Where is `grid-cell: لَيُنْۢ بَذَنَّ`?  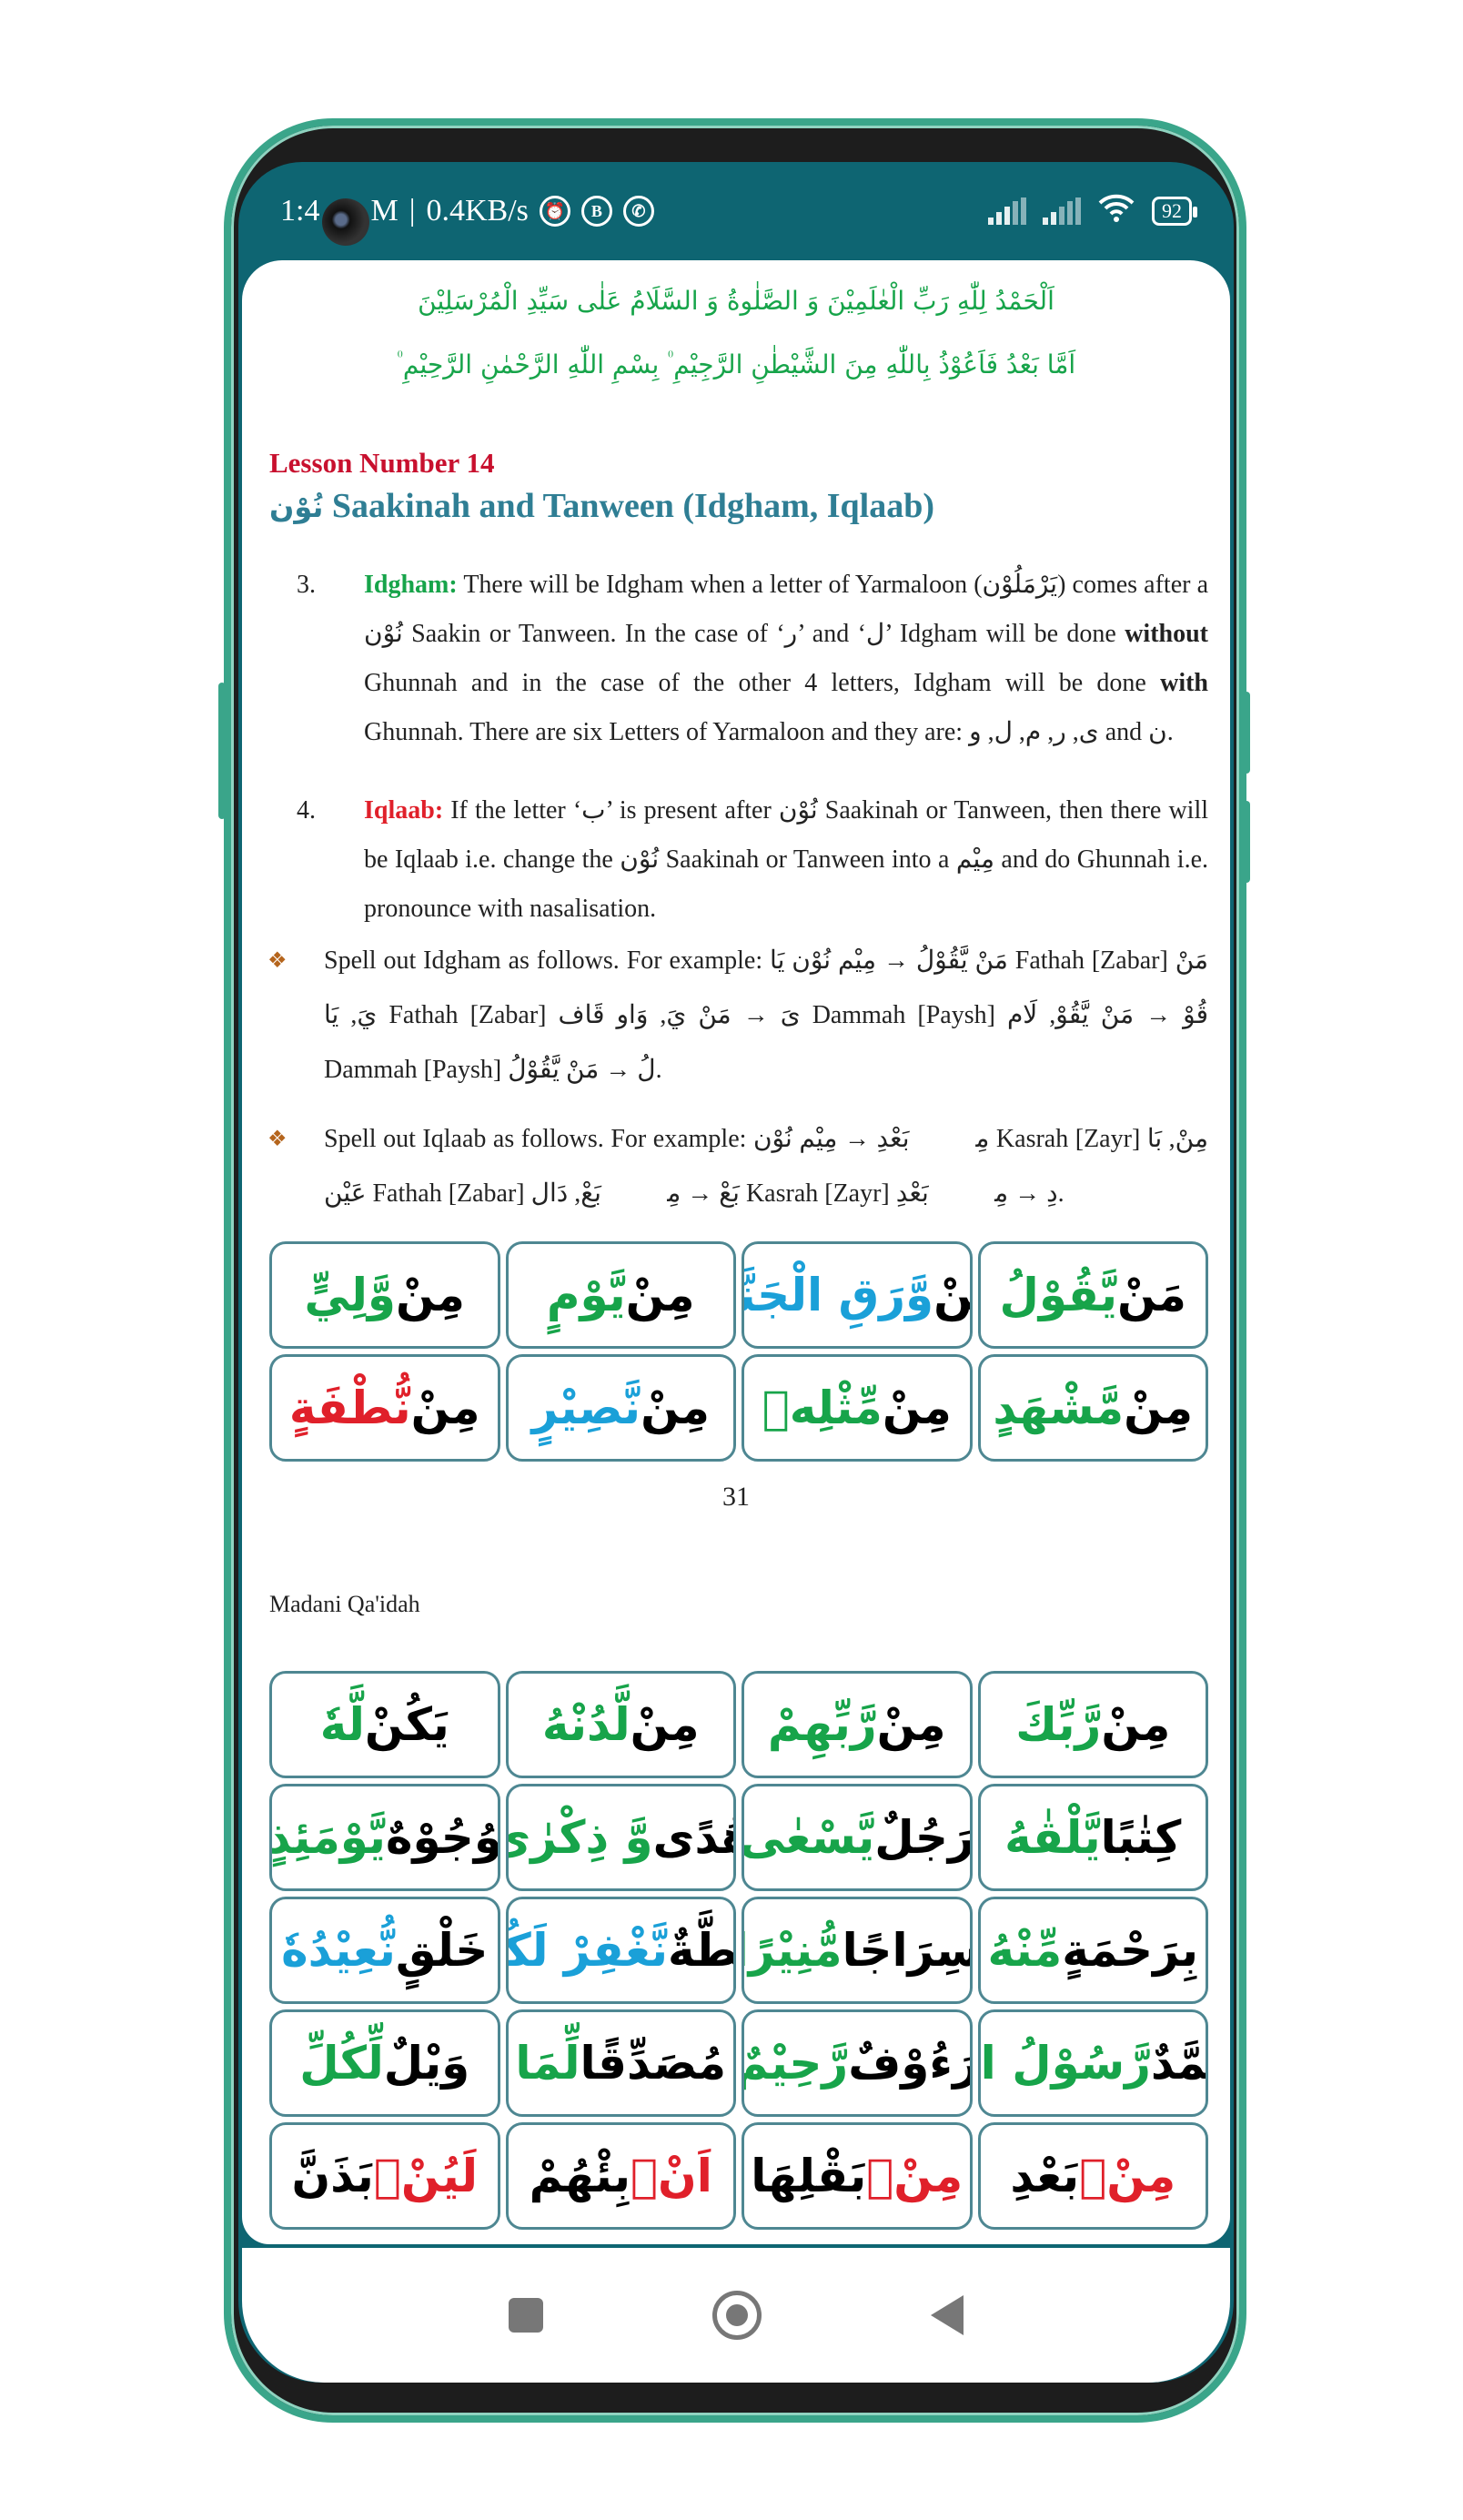
grid-cell: لَيُنْۢ بَذَنَّ is located at coordinates (384, 2176).